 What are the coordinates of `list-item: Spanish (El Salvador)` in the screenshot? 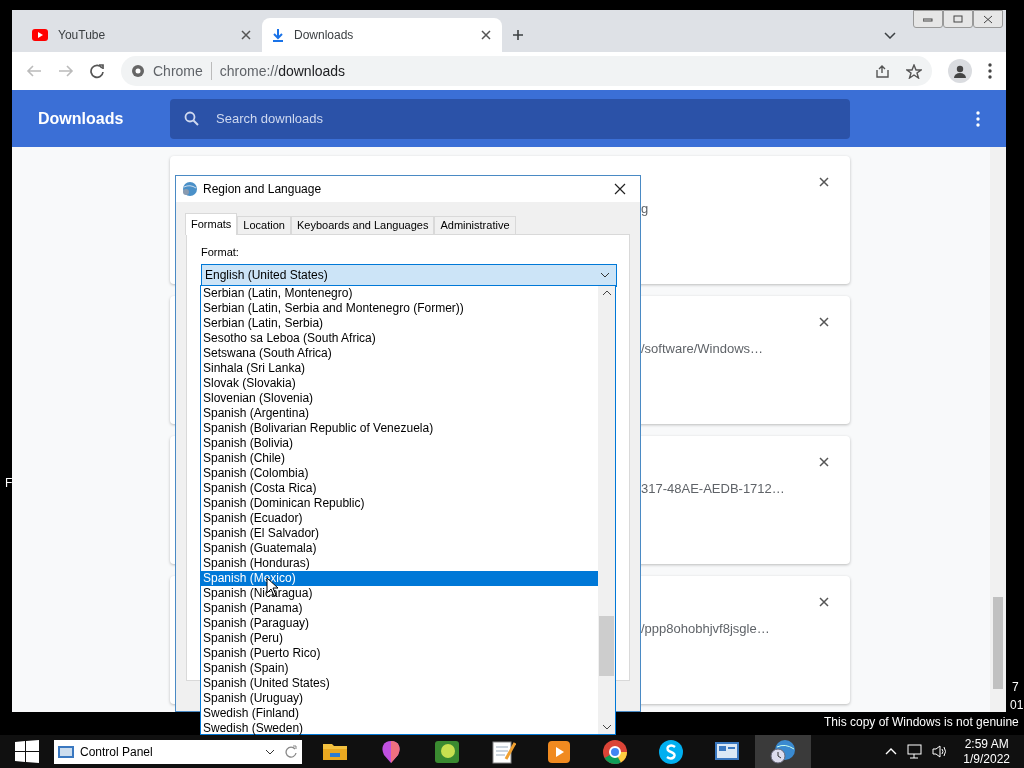 It's located at (399, 533).